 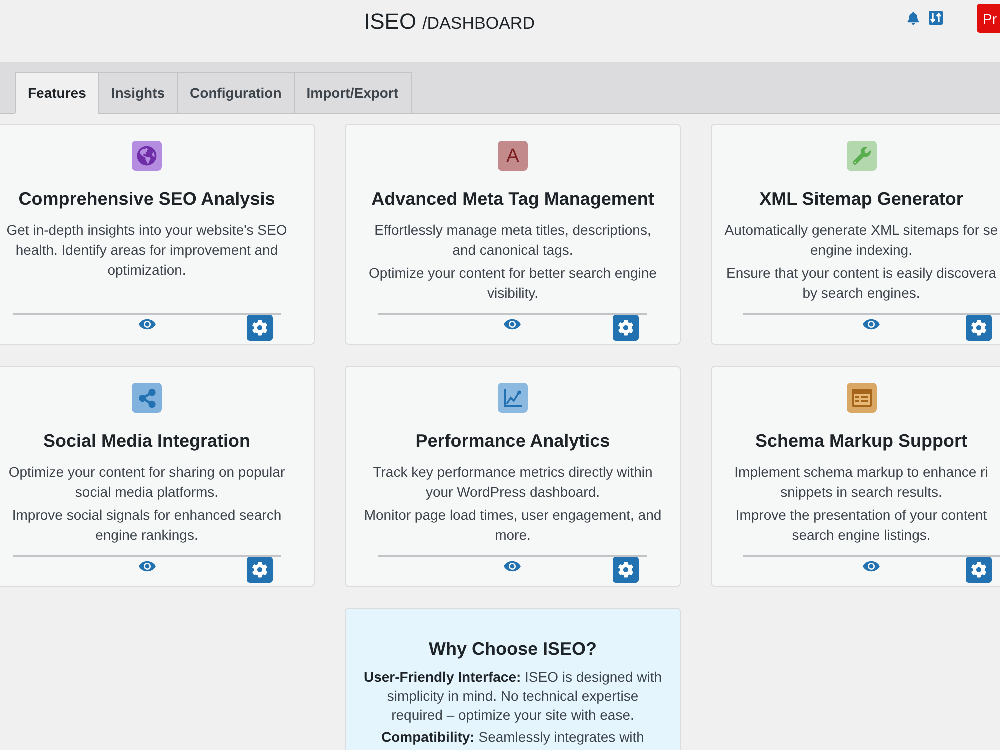 I want to click on tab: Insights, so click(x=138, y=93).